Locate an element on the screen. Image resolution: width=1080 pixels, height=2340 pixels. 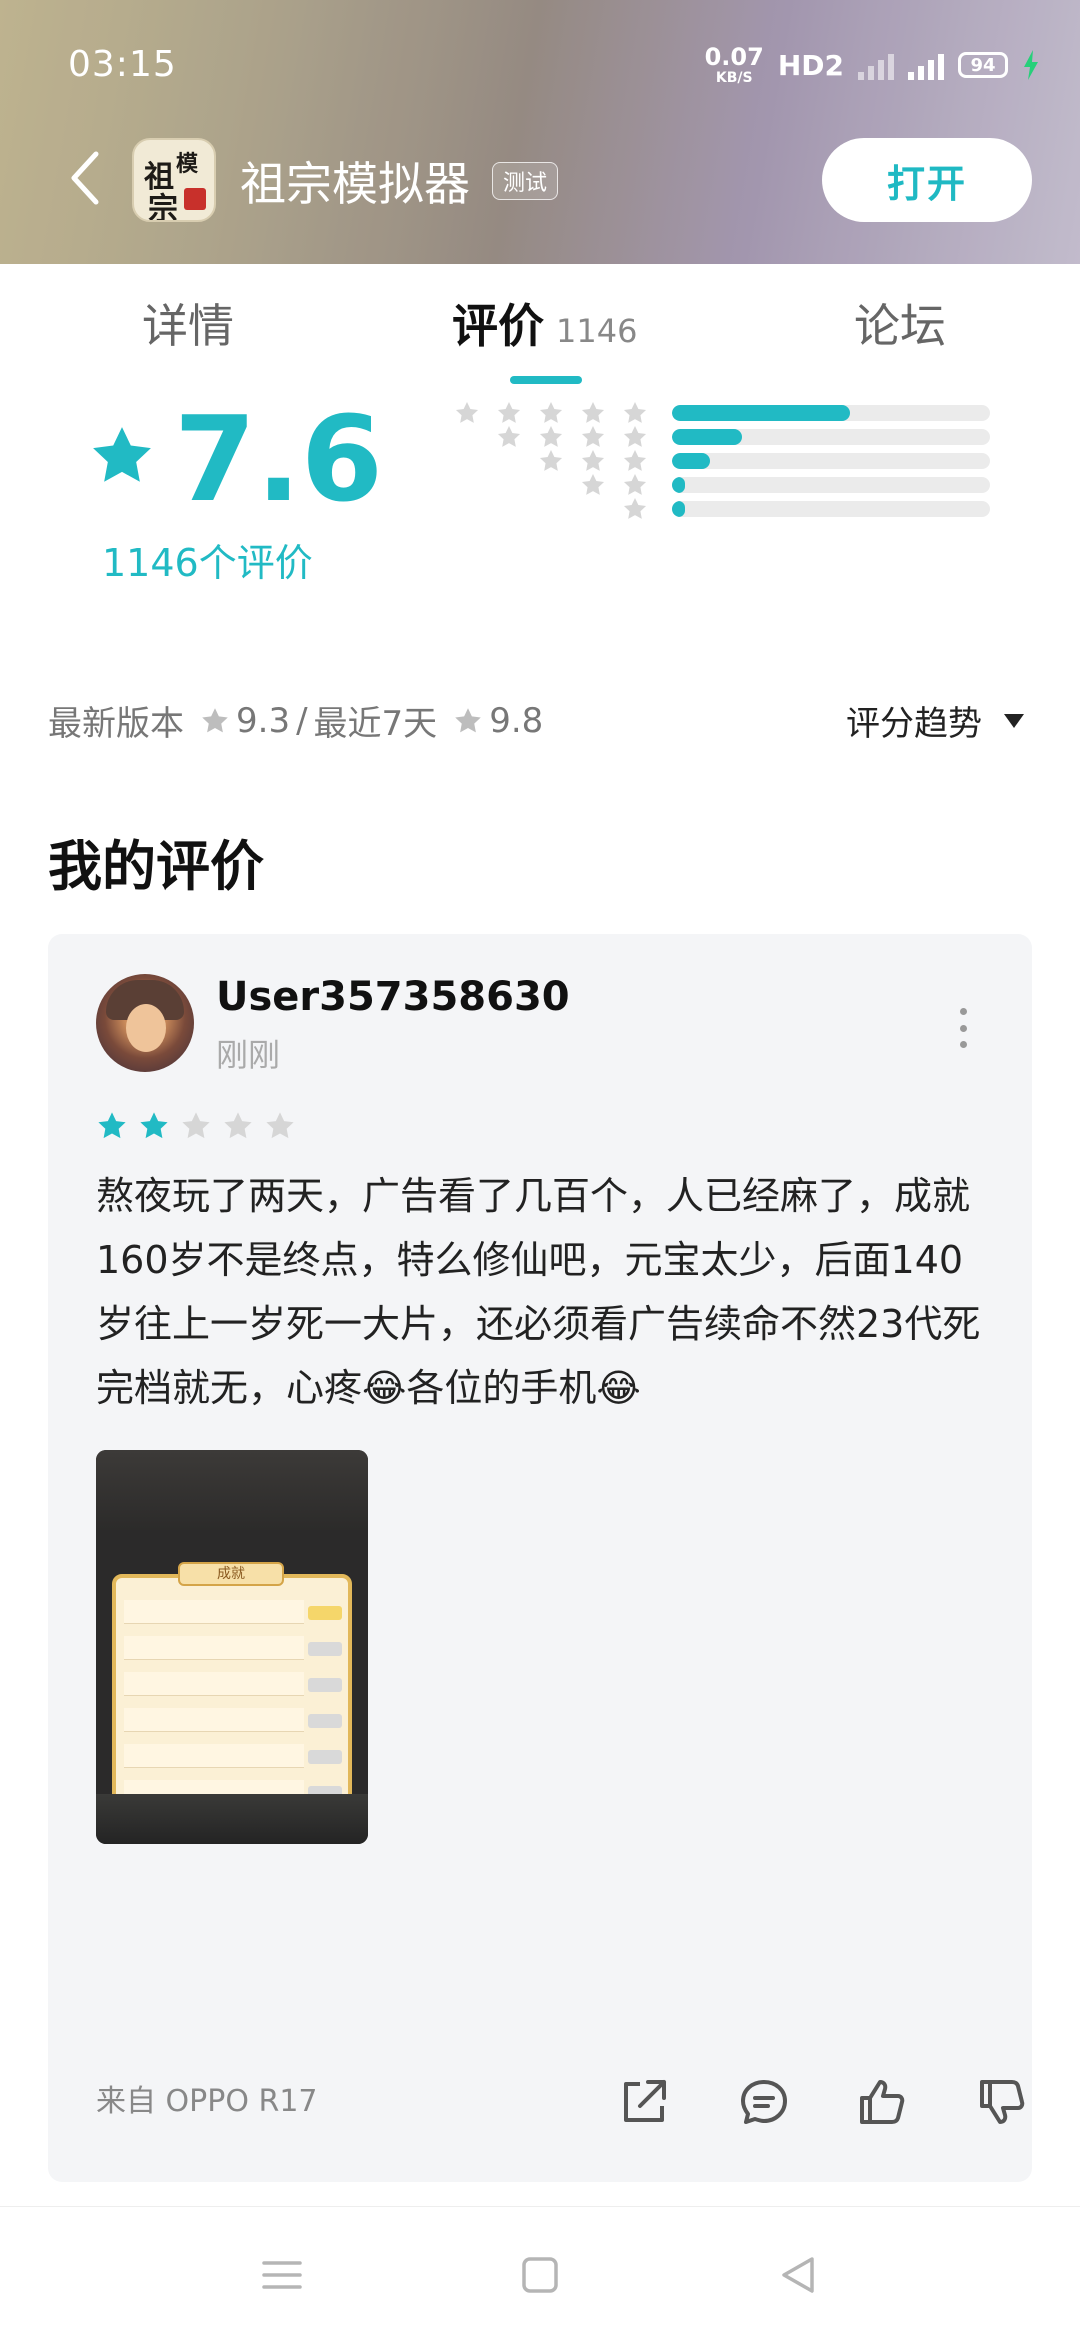
status-time: 03:15 is located at coordinates (122, 64).